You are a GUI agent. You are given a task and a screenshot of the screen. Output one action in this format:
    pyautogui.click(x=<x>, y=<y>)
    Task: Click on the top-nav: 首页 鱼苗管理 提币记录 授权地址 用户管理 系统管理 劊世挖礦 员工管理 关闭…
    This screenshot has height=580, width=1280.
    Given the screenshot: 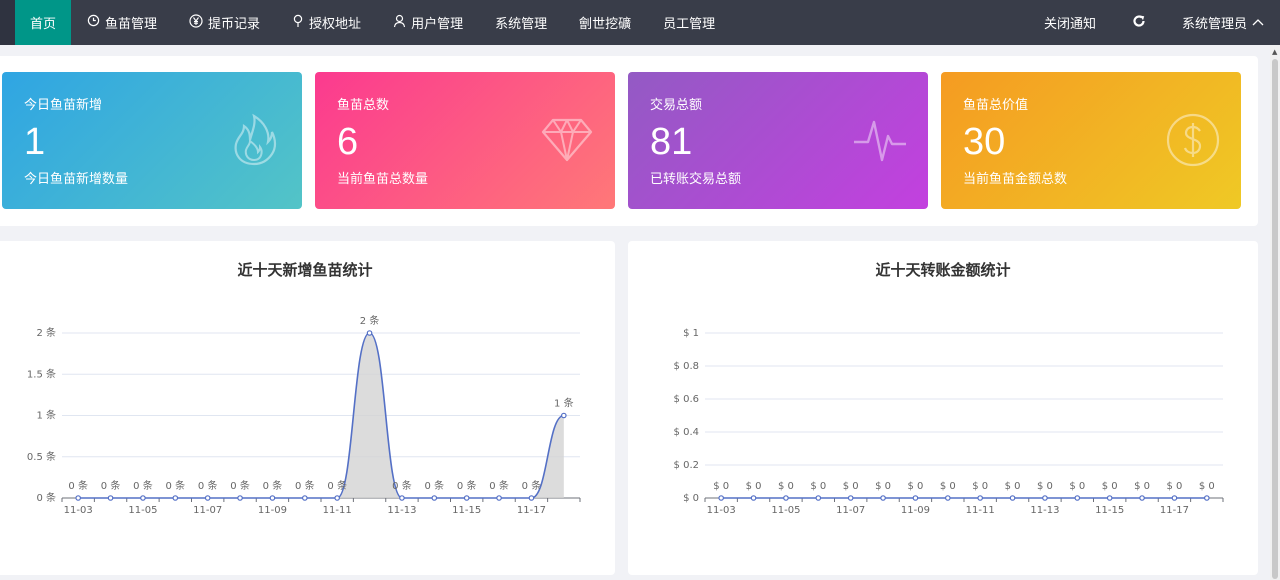 What is the action you would take?
    pyautogui.click(x=640, y=22)
    